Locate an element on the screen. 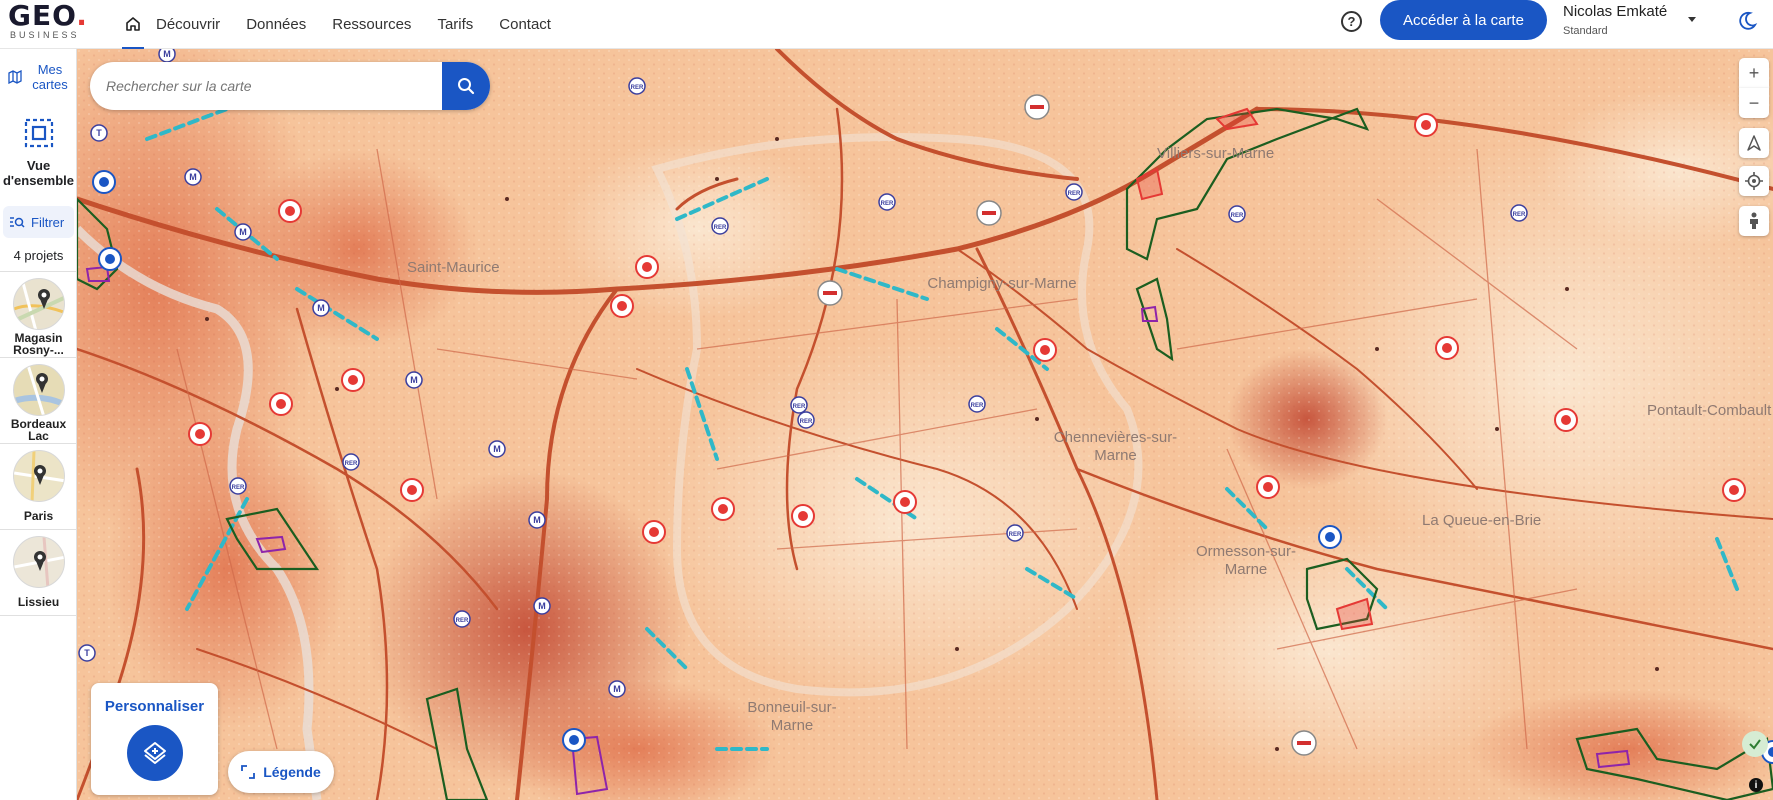 This screenshot has height=800, width=1773. zoom-out-button: − is located at coordinates (1754, 103).